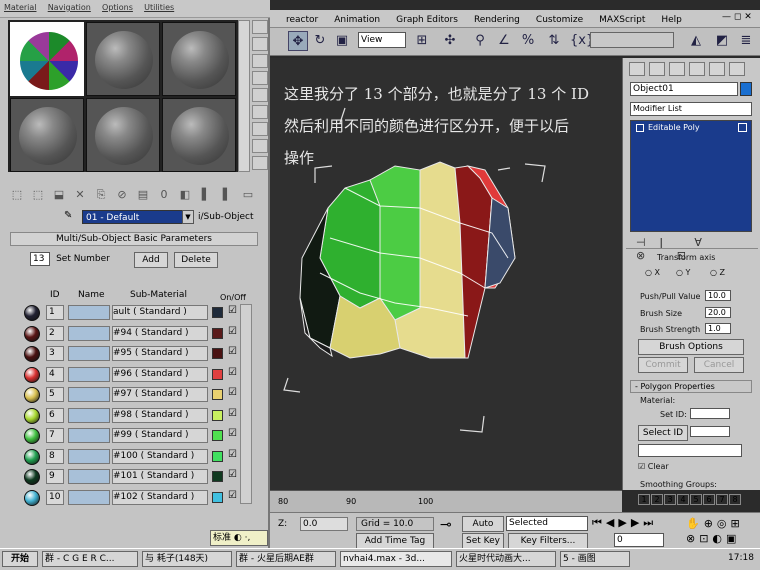 Image resolution: width=760 pixels, height=570 pixels. Describe the element at coordinates (17, 196) in the screenshot. I see `get-material-icon: ⬚` at that location.